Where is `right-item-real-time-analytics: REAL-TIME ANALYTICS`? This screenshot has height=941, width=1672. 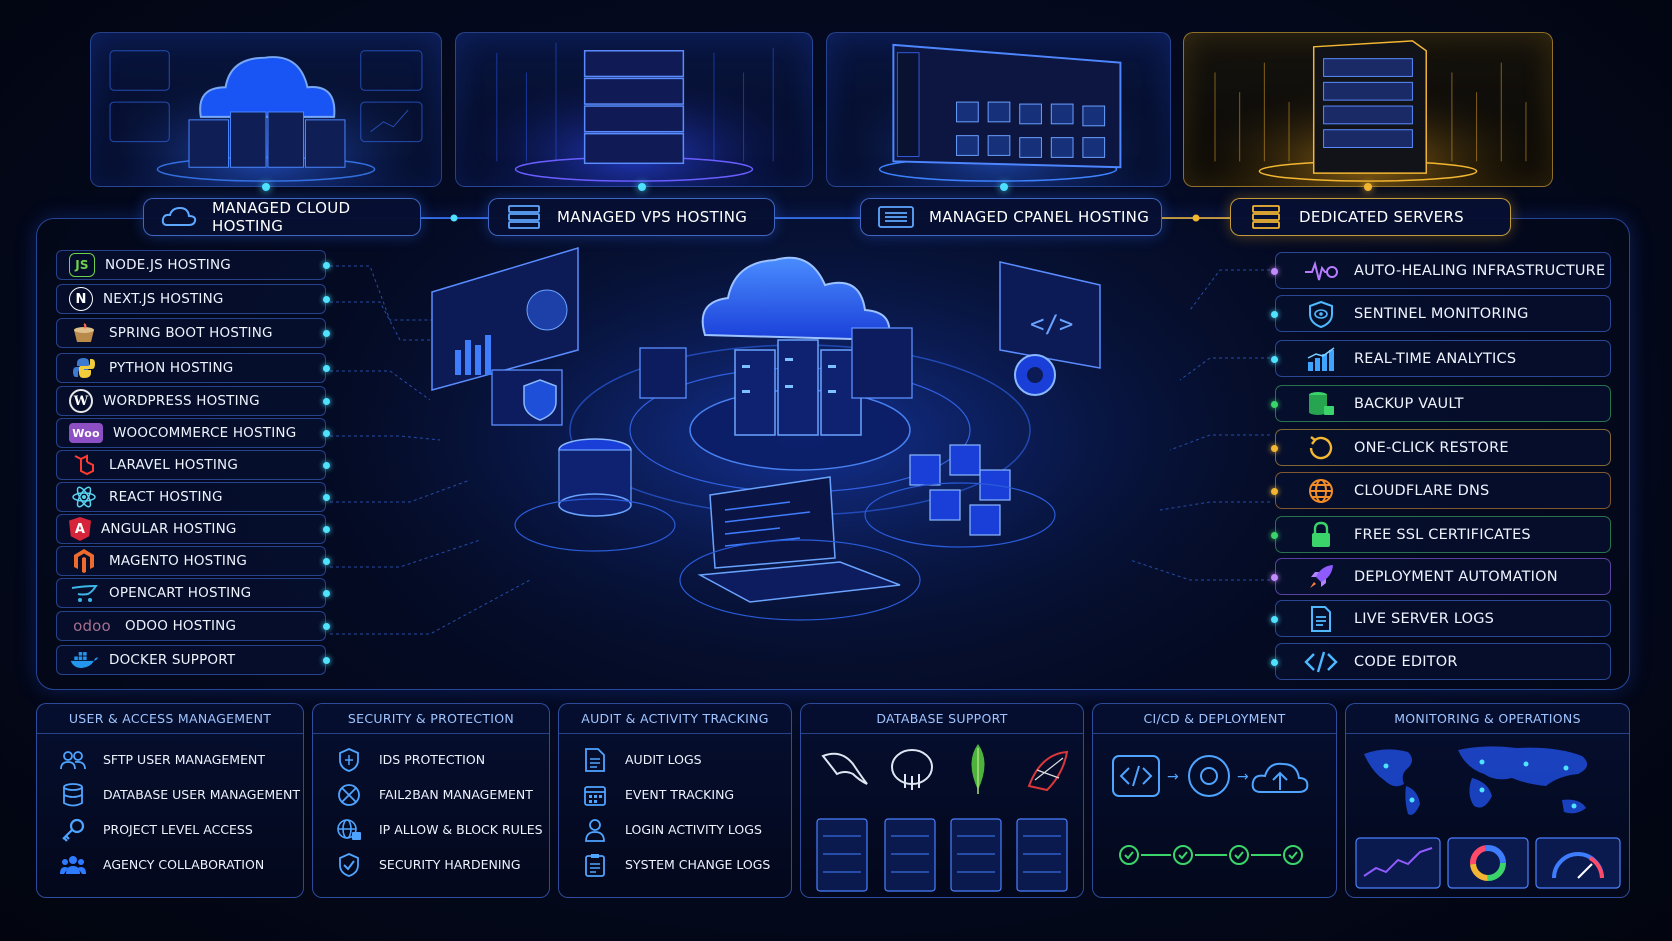
right-item-real-time-analytics: REAL-TIME ANALYTICS is located at coordinates (1441, 358).